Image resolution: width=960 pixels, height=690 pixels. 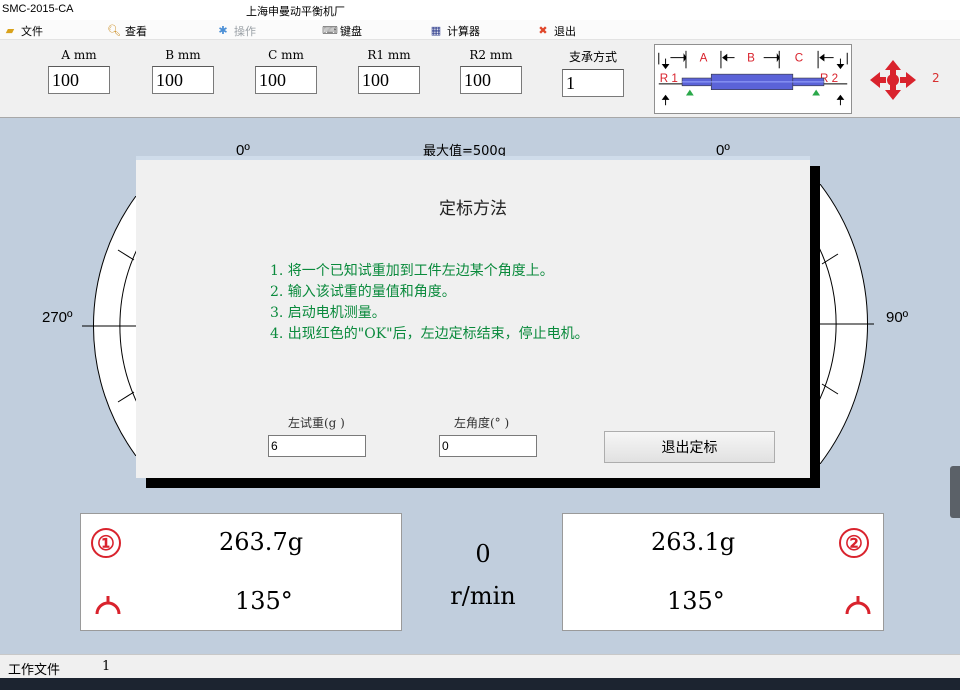 What do you see at coordinates (363, 292) in the screenshot?
I see `calibration-step: 2. 输入该试重的量值和角度。` at bounding box center [363, 292].